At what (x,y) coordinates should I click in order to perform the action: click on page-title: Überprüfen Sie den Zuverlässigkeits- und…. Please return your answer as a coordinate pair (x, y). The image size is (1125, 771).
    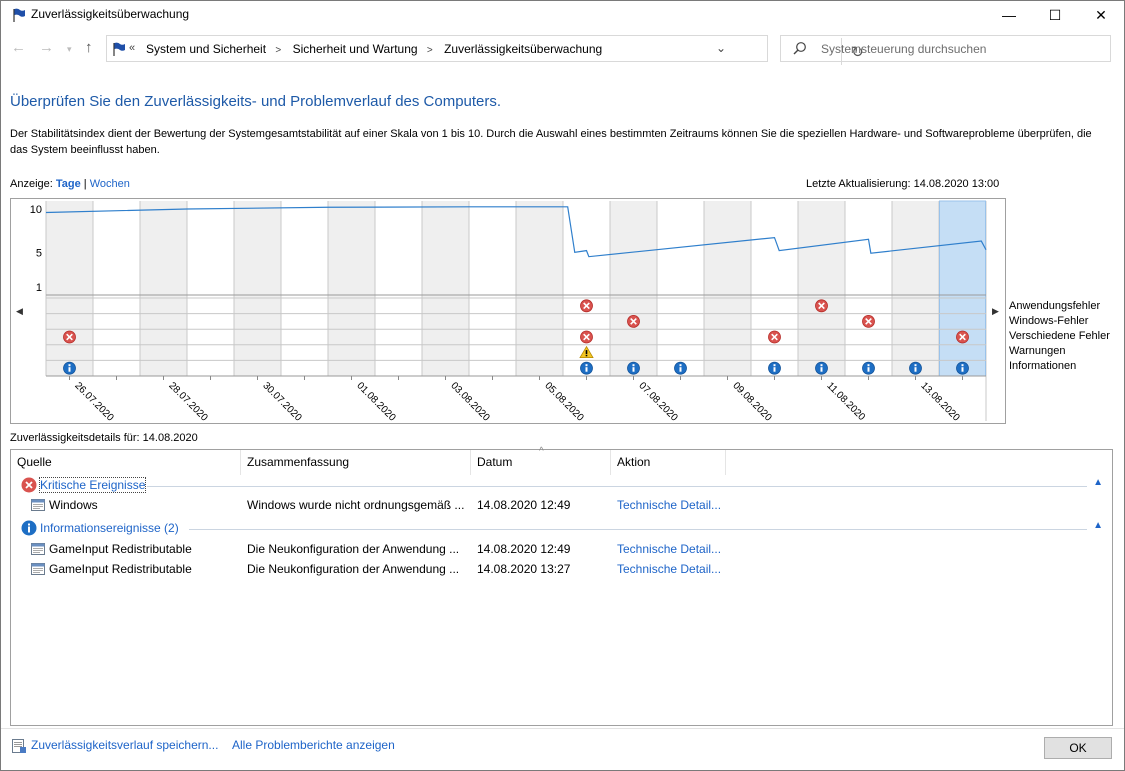
    Looking at the image, I should click on (256, 101).